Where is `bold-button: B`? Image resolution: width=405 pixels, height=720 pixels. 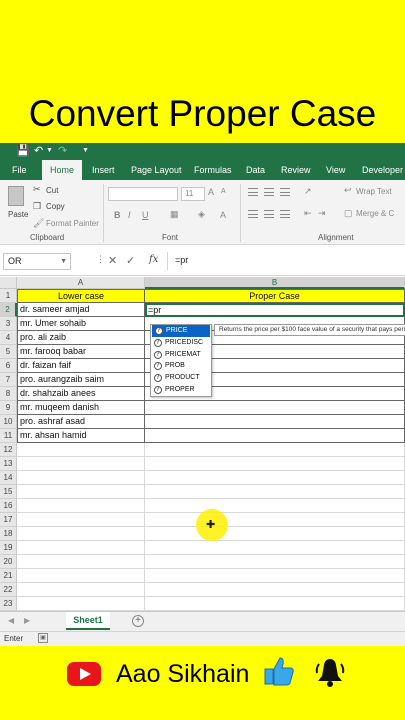
bold-button: B is located at coordinates (117, 215).